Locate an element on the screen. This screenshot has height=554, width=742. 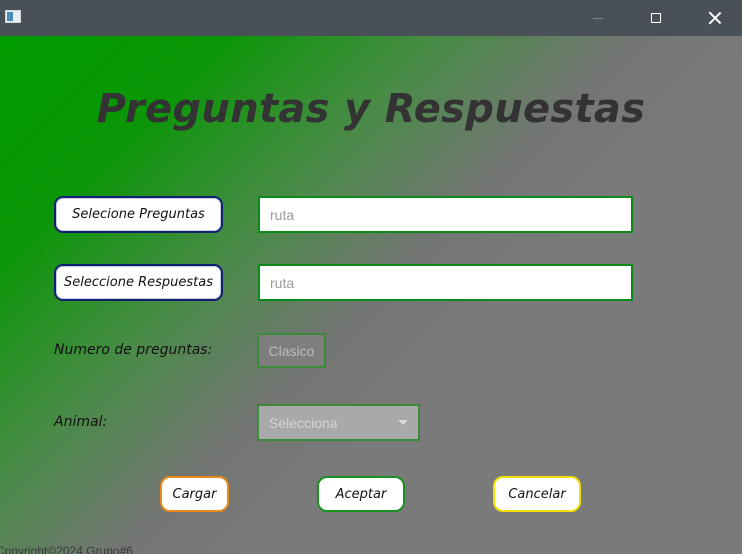
animal-label: Animal: is located at coordinates (81, 422).